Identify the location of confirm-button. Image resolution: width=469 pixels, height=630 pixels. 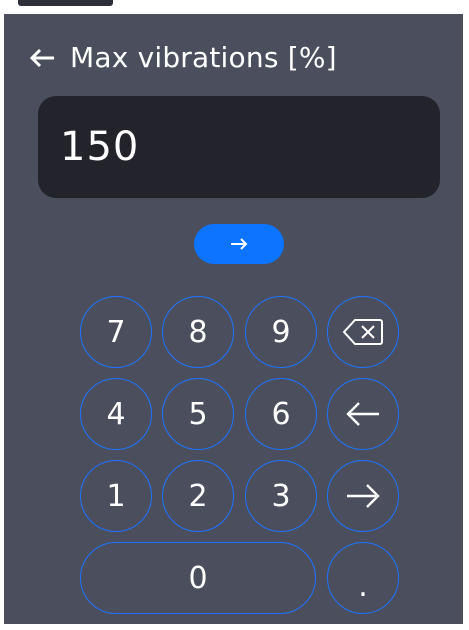
(239, 244).